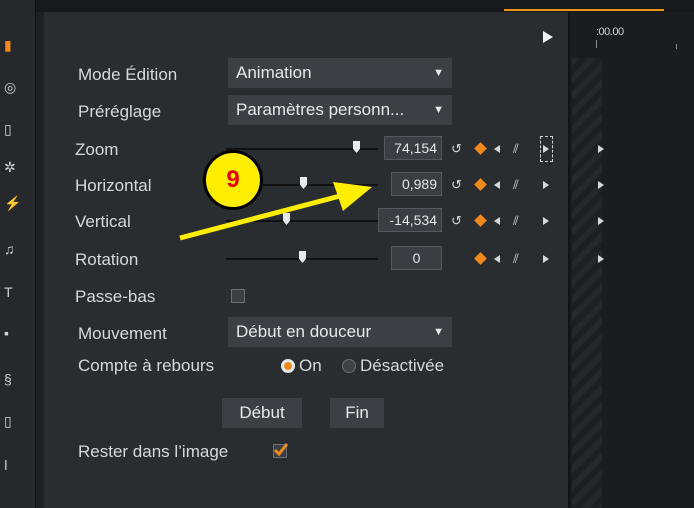 This screenshot has height=508, width=694. Describe the element at coordinates (410, 220) in the screenshot. I see `vertical-value-field: -14,534` at that location.